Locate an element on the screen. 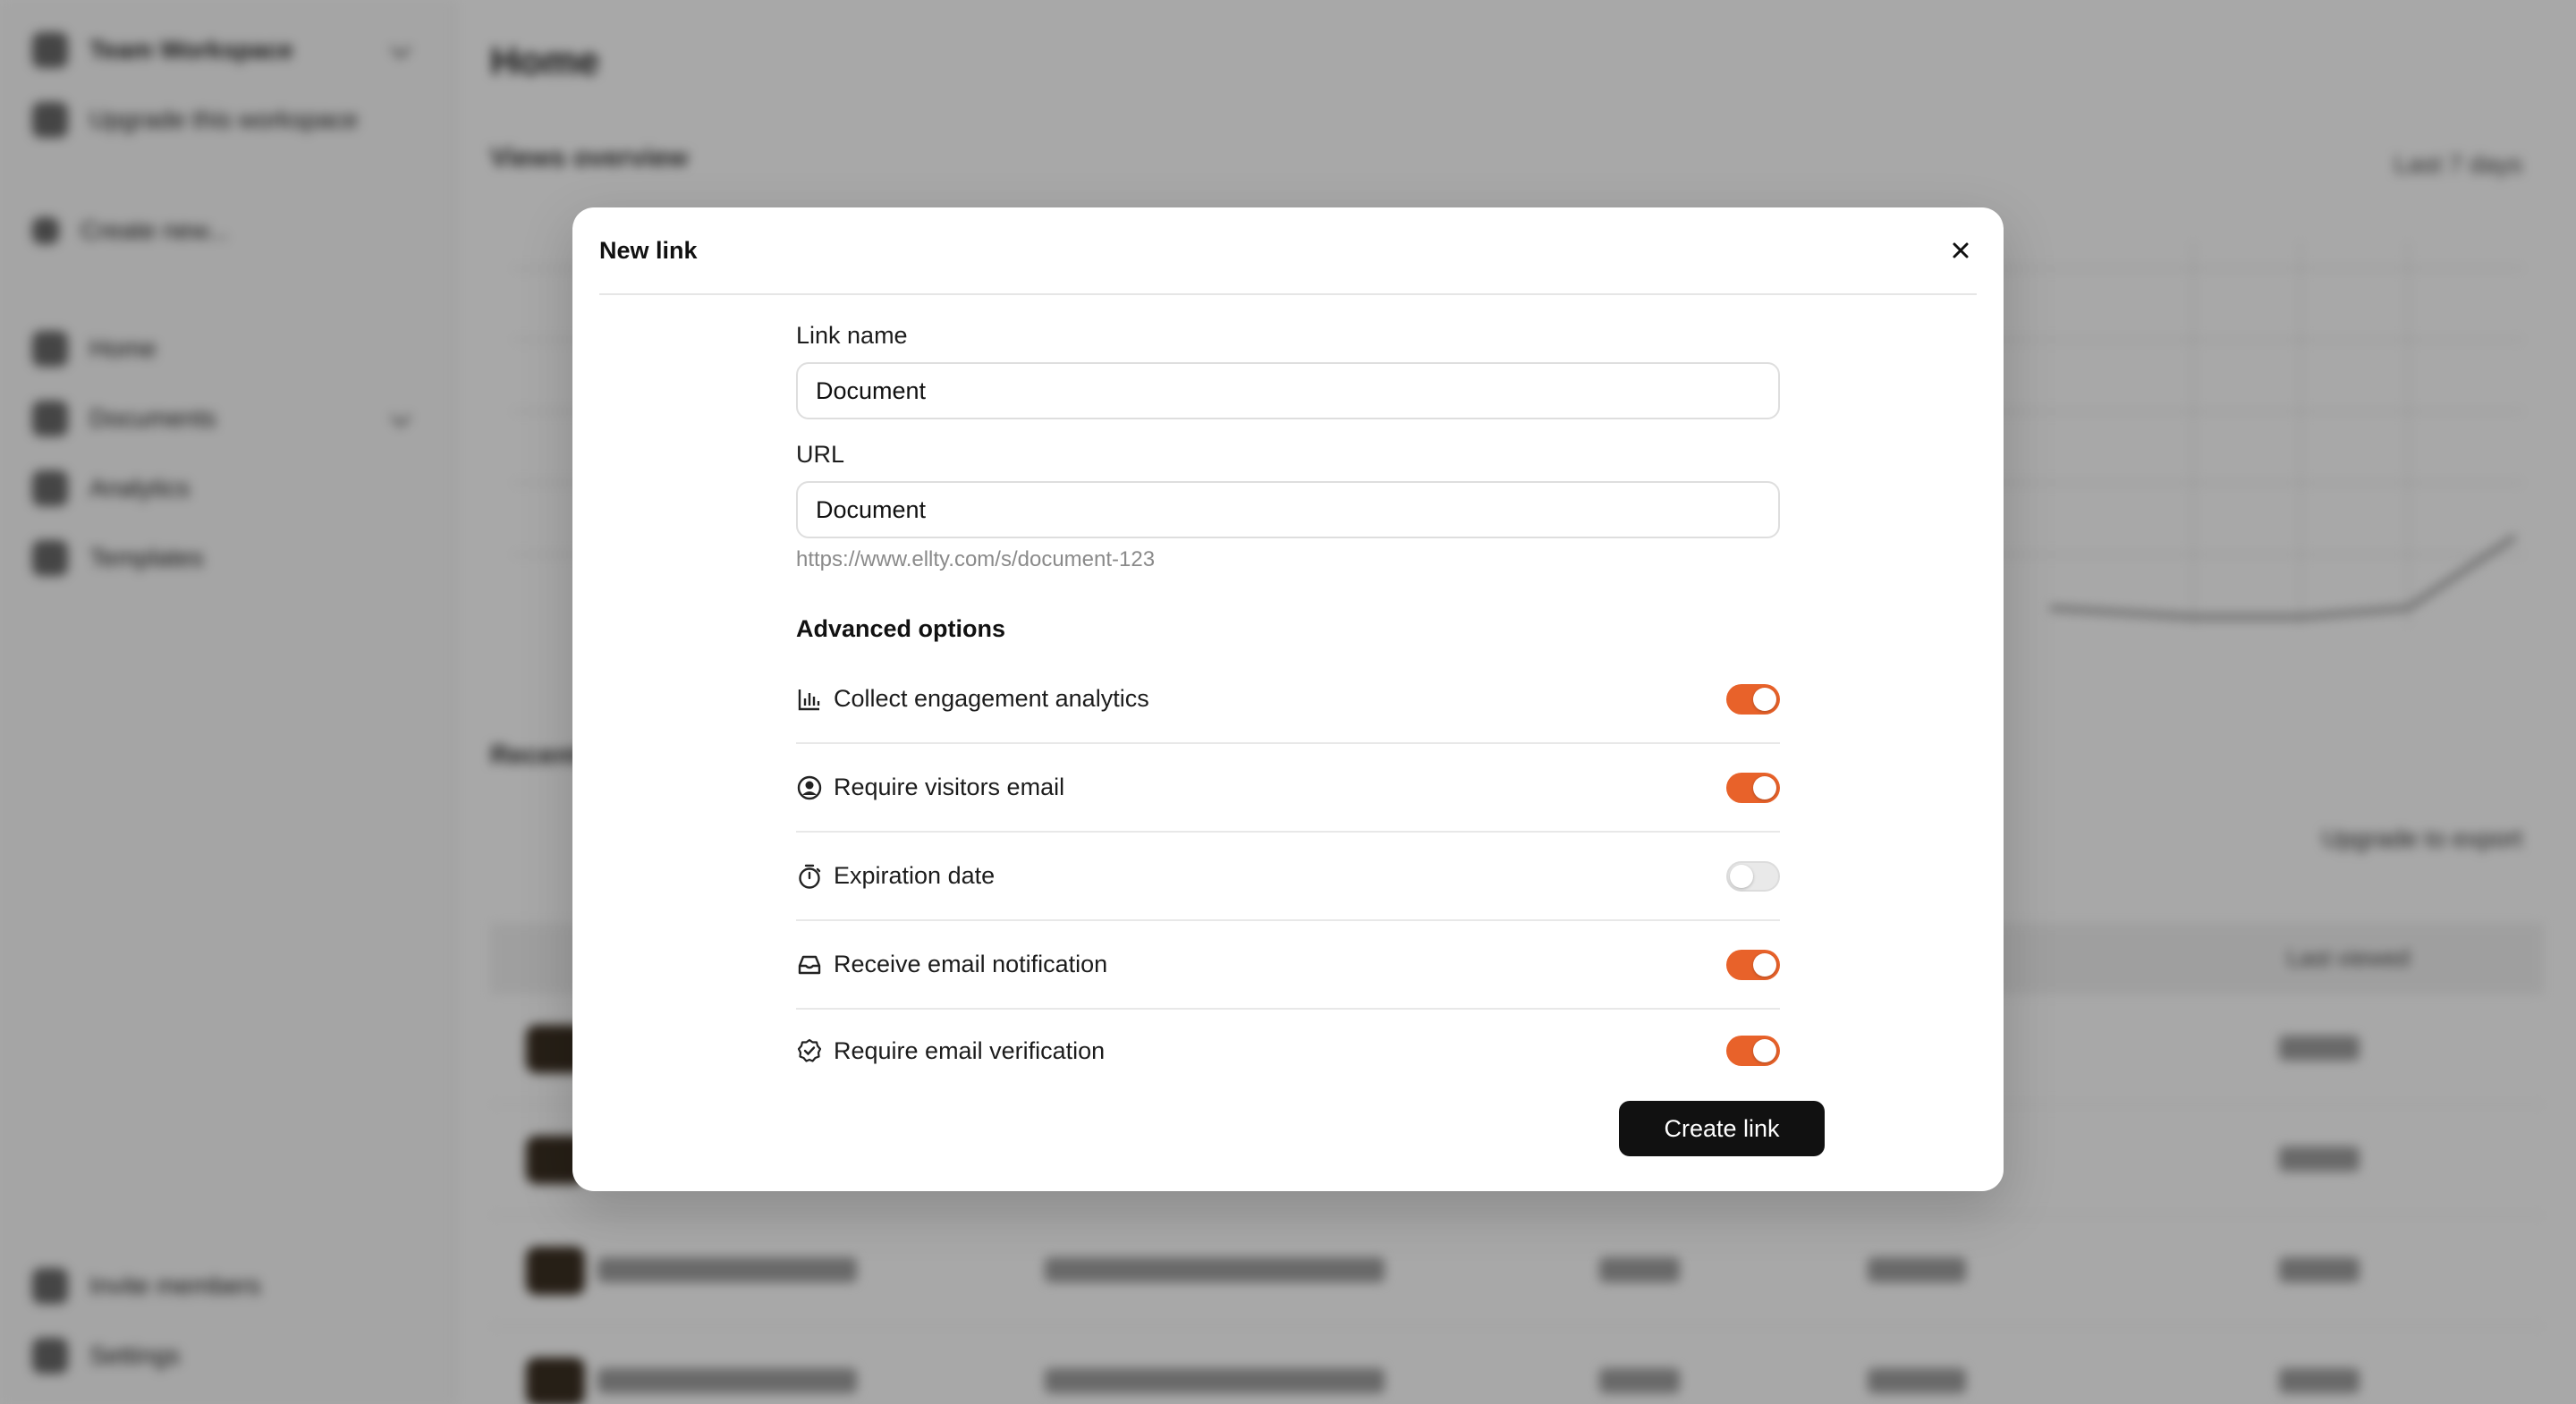  advanced-options-title: Advanced options is located at coordinates (901, 628).